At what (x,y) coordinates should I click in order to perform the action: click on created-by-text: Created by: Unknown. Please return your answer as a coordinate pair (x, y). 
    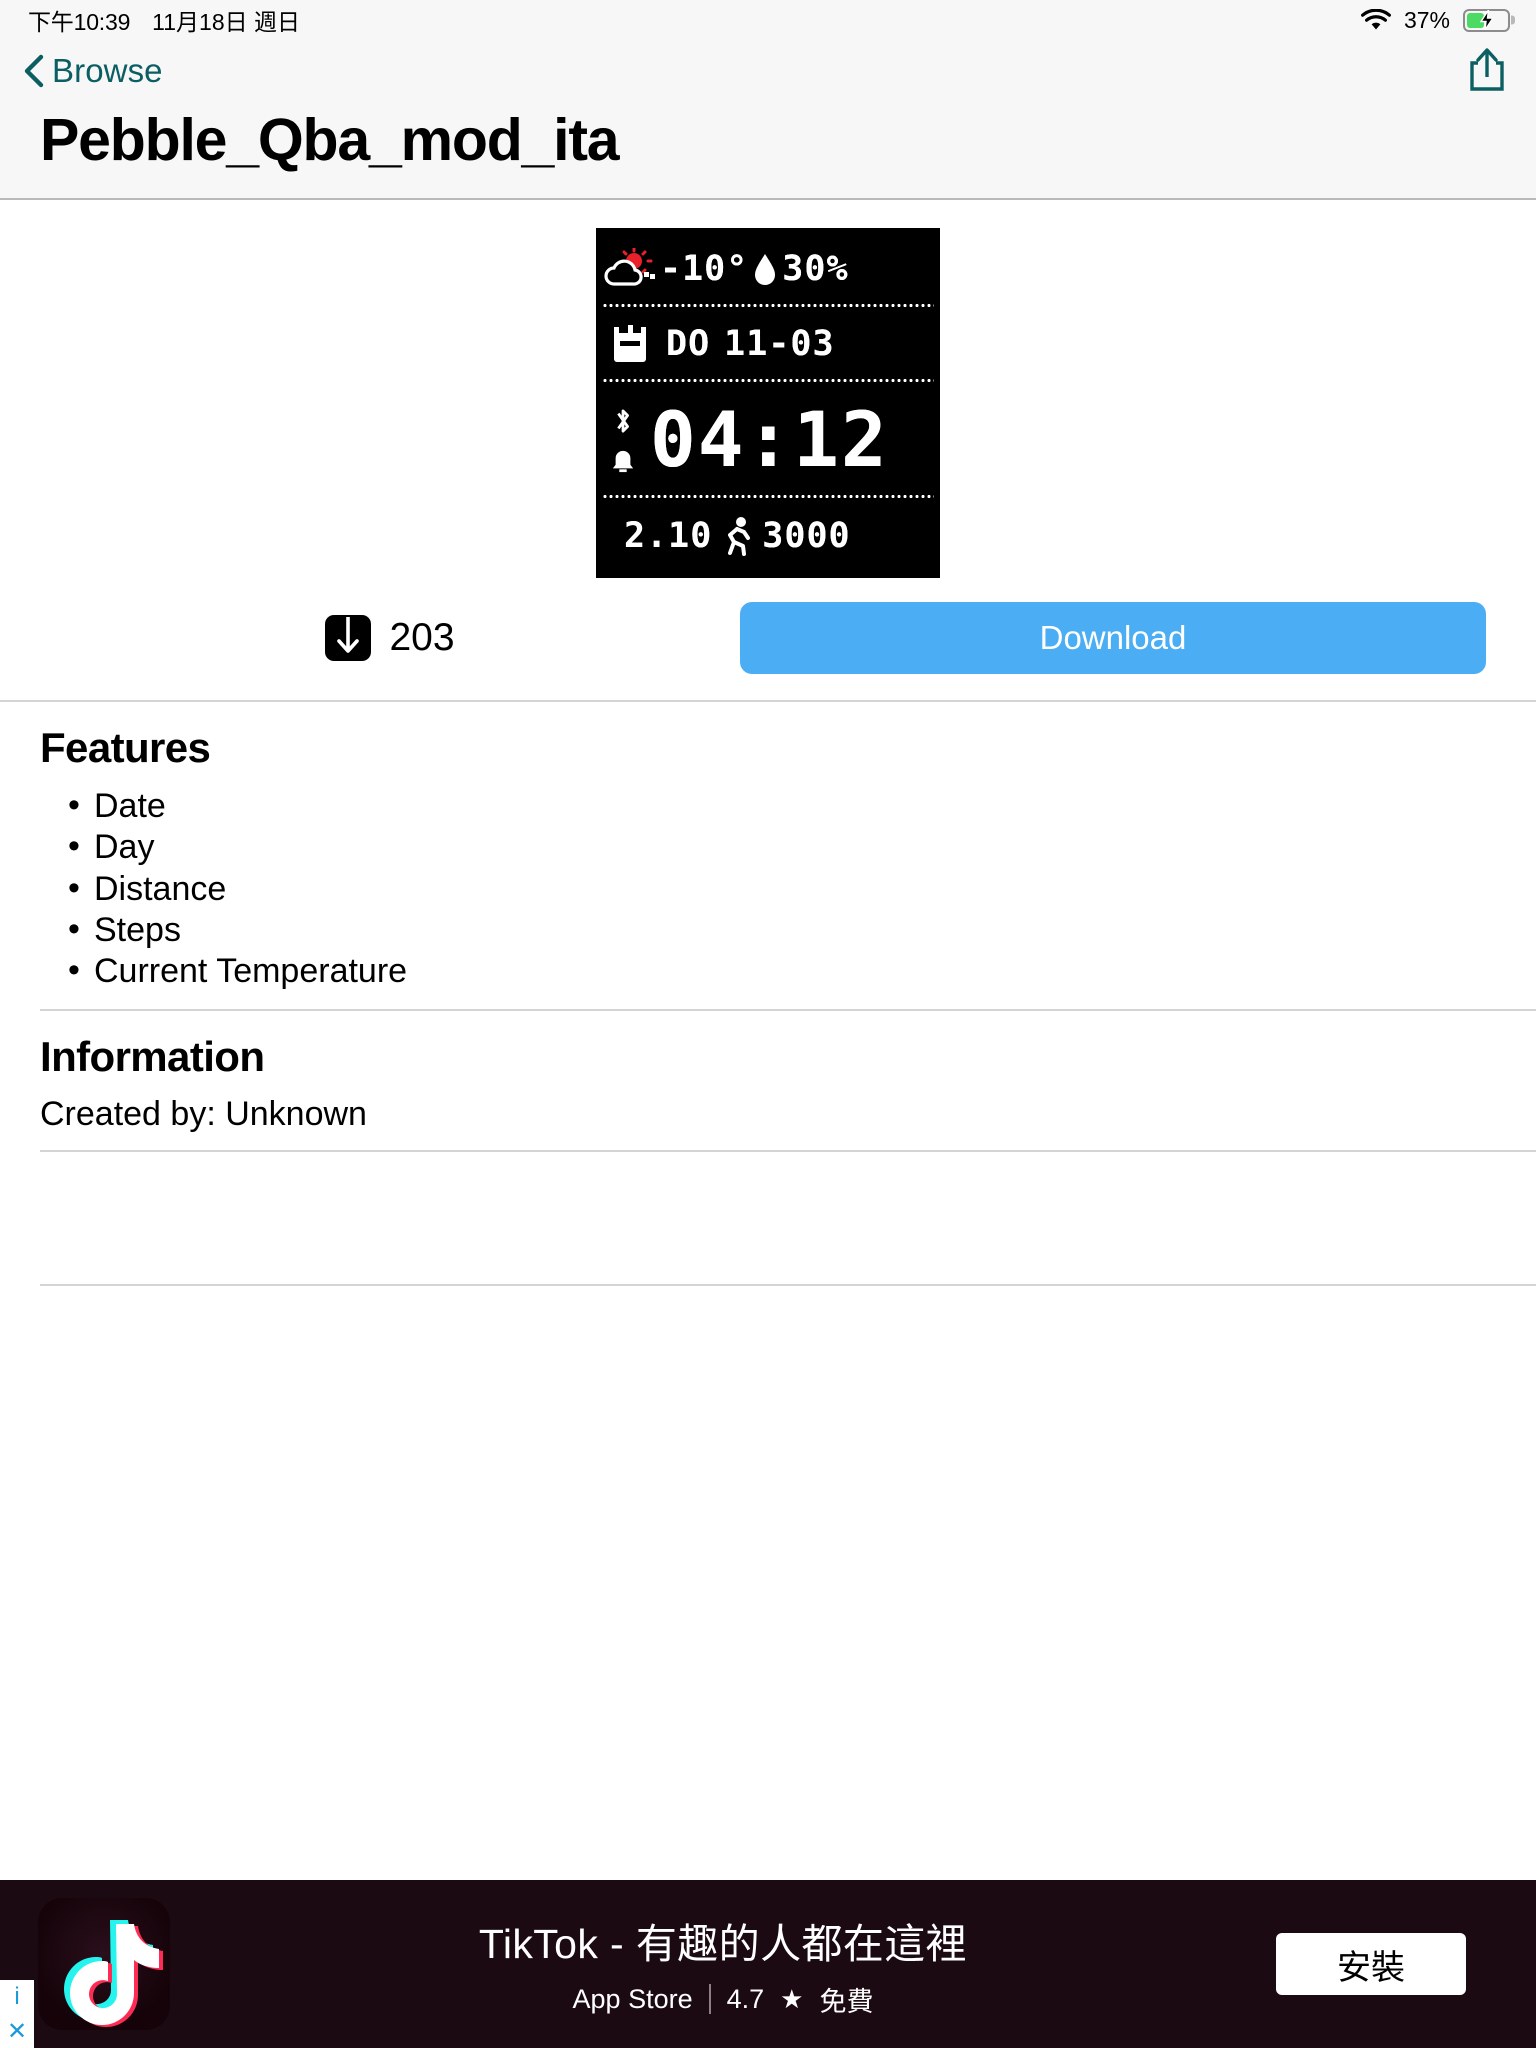
    Looking at the image, I should click on (203, 1113).